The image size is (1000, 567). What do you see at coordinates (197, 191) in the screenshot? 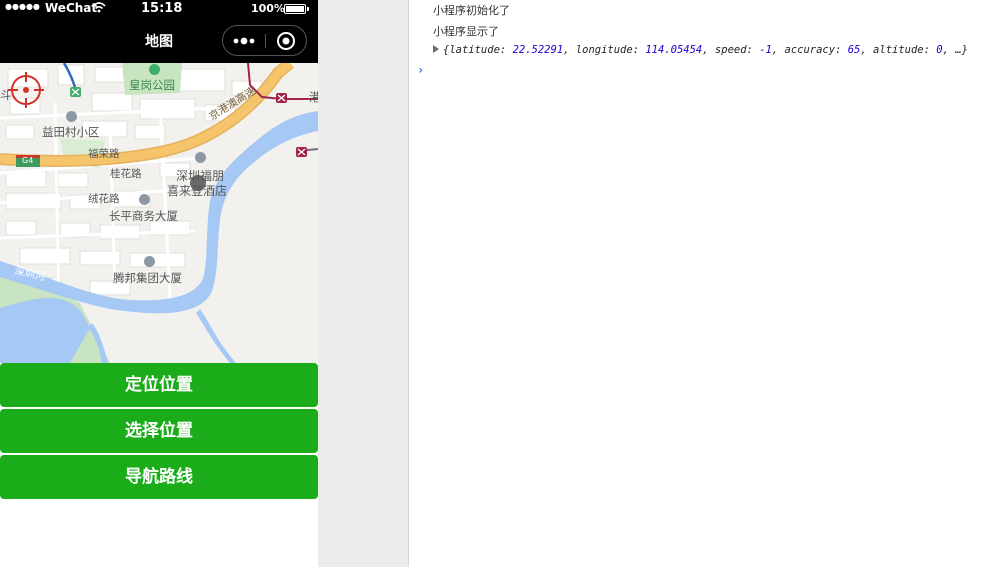
I see `map-label-sheraton: 喜来登酒店` at bounding box center [197, 191].